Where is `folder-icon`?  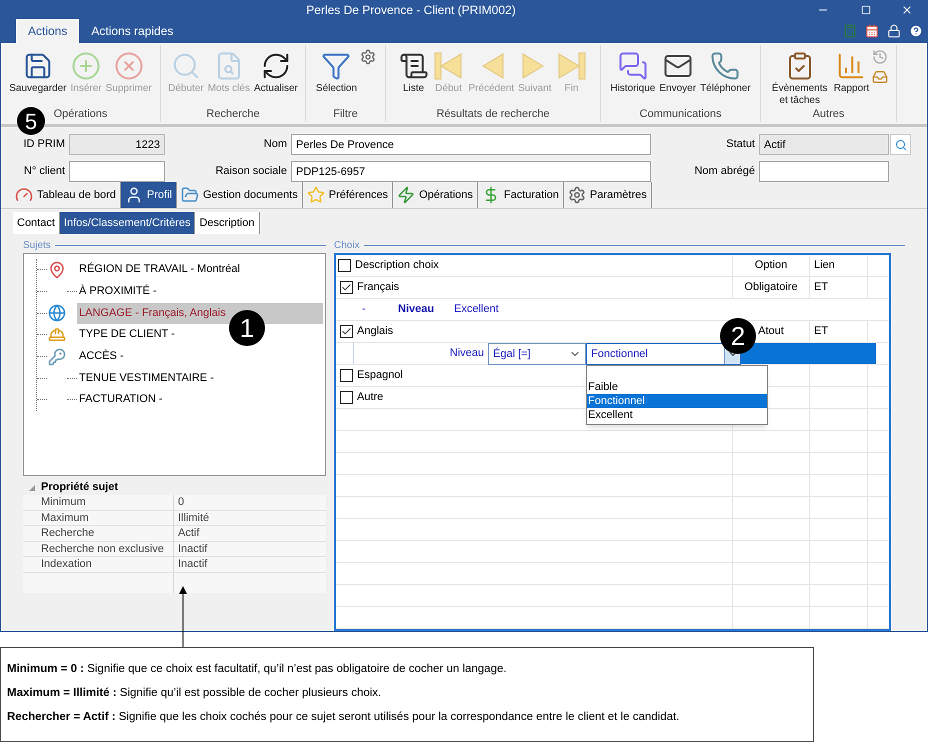 folder-icon is located at coordinates (189, 195).